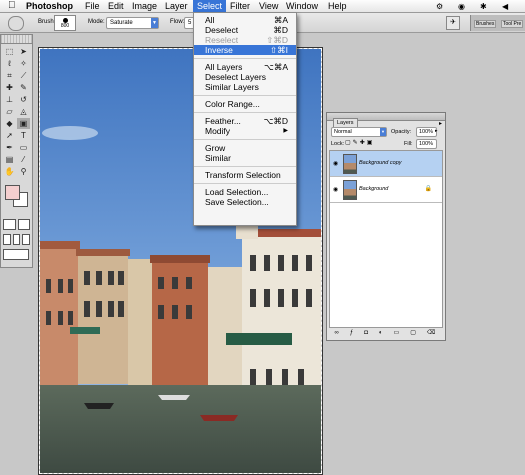 Image resolution: width=525 pixels, height=475 pixels. What do you see at coordinates (245, 175) in the screenshot?
I see `menu-item-transform-selection: Transform Selection` at bounding box center [245, 175].